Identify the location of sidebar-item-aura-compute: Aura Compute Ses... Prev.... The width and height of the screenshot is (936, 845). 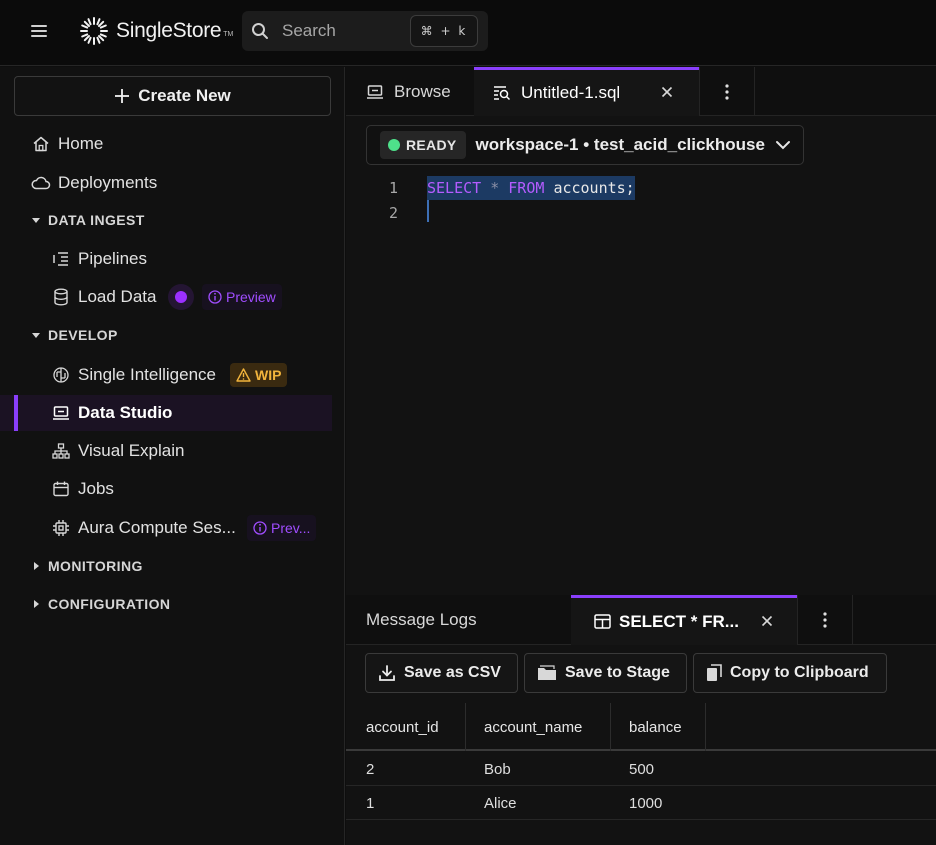
(166, 528).